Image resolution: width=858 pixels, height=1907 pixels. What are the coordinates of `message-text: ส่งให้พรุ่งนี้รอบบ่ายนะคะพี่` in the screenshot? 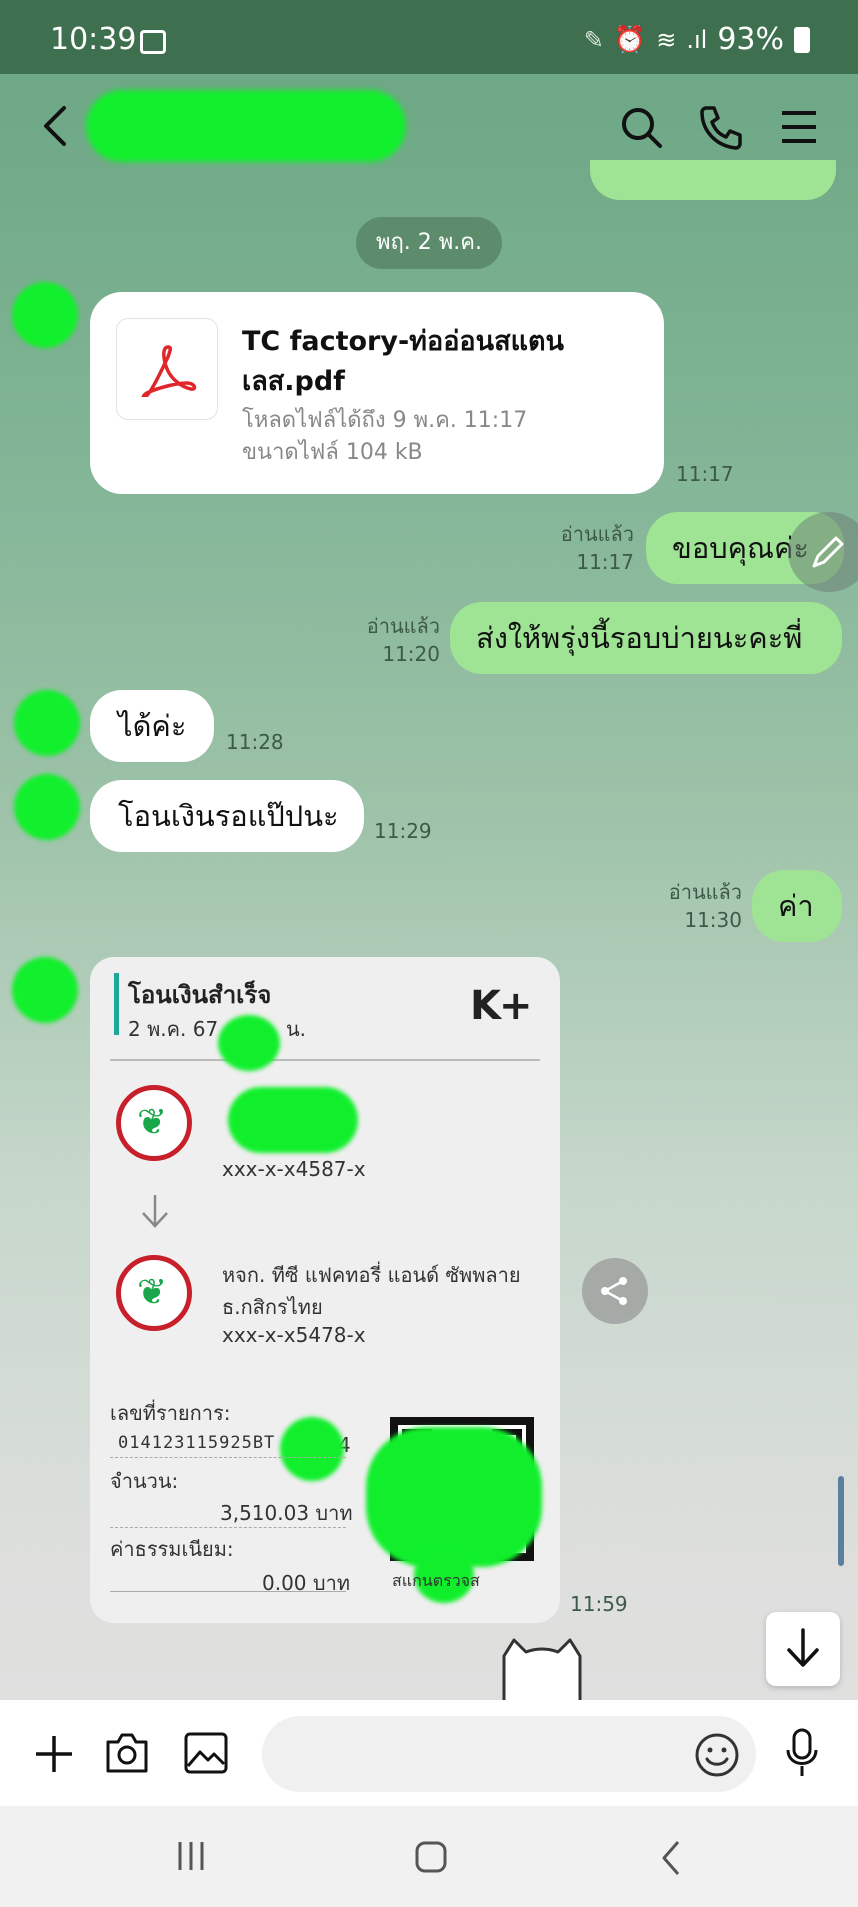 It's located at (639, 638).